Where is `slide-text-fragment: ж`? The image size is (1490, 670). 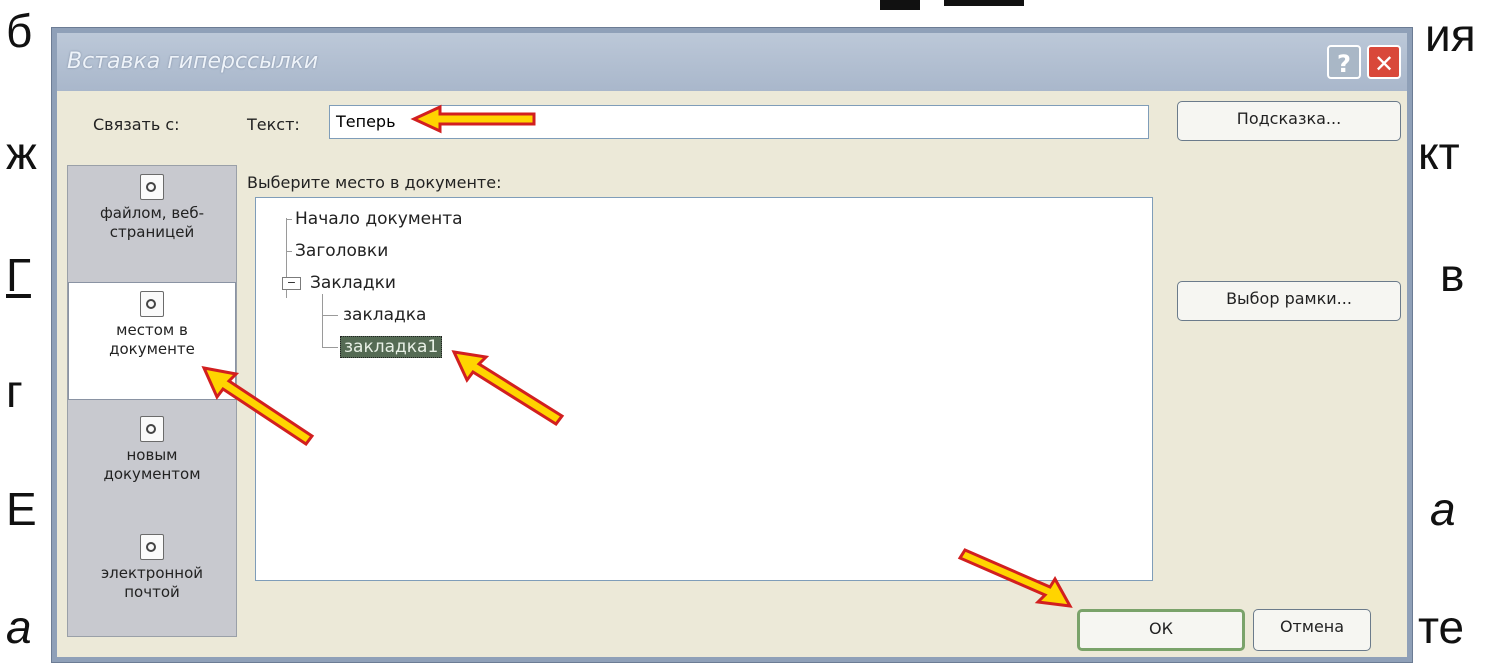
slide-text-fragment: ж is located at coordinates (21, 153).